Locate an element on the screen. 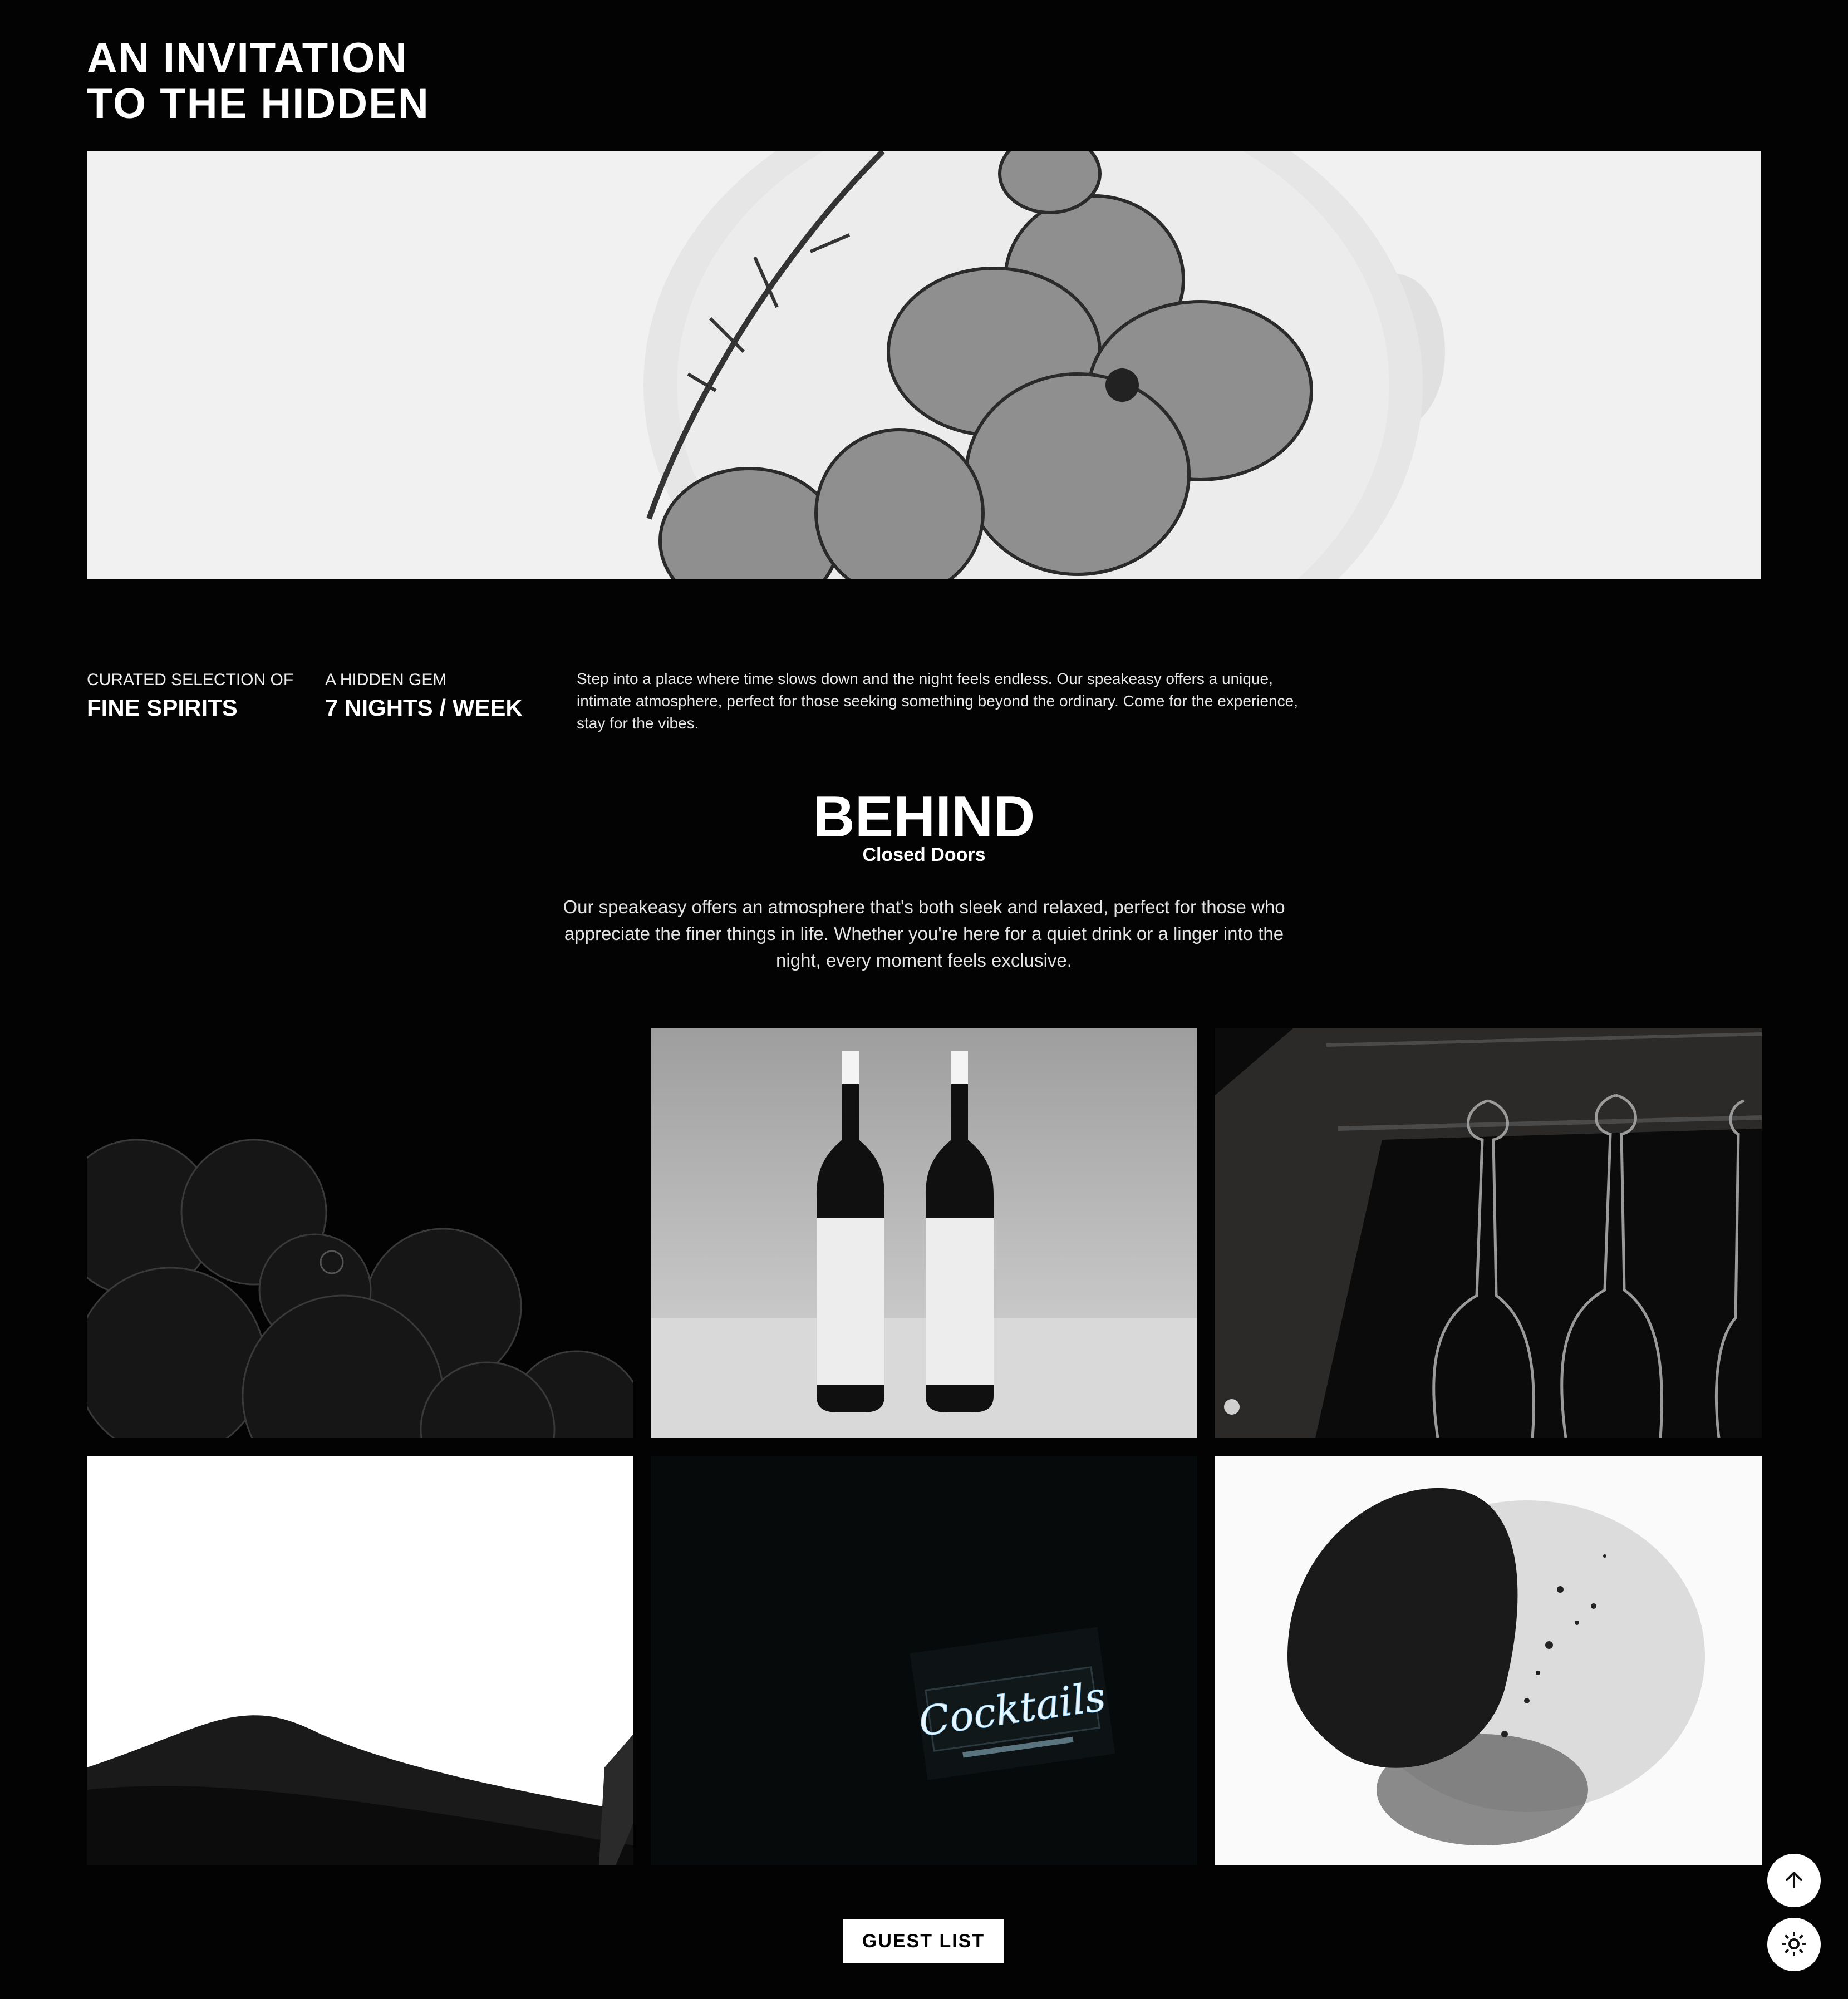 The height and width of the screenshot is (1999, 1848). gallery-image-neon-sign: Cocktails is located at coordinates (924, 1660).